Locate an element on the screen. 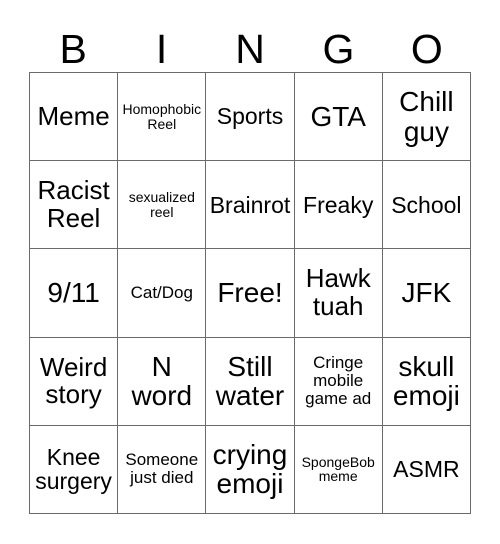 The height and width of the screenshot is (544, 500). bingo-cell: crying emoji is located at coordinates (250, 469).